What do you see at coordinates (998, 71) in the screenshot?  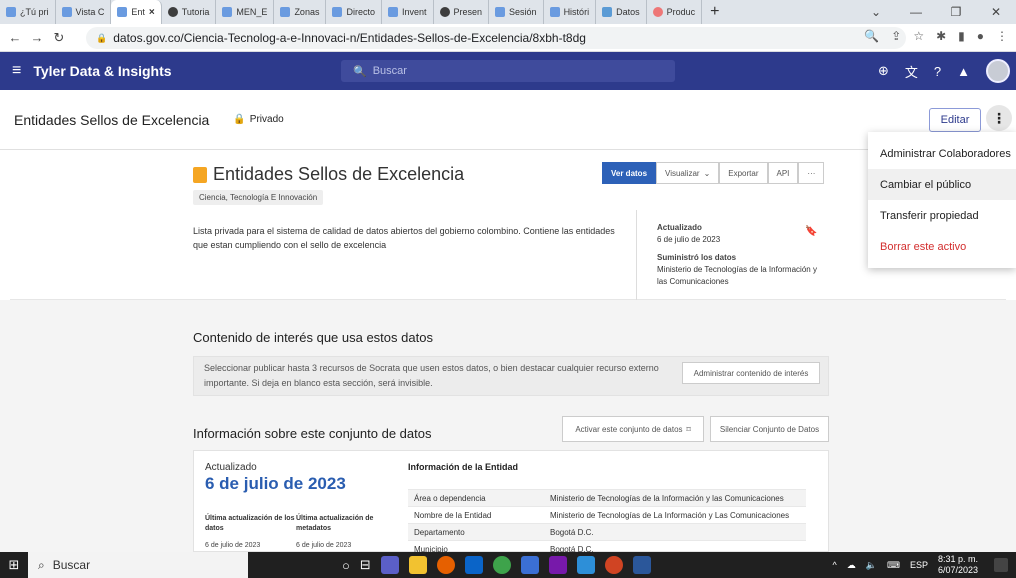 I see `avatar` at bounding box center [998, 71].